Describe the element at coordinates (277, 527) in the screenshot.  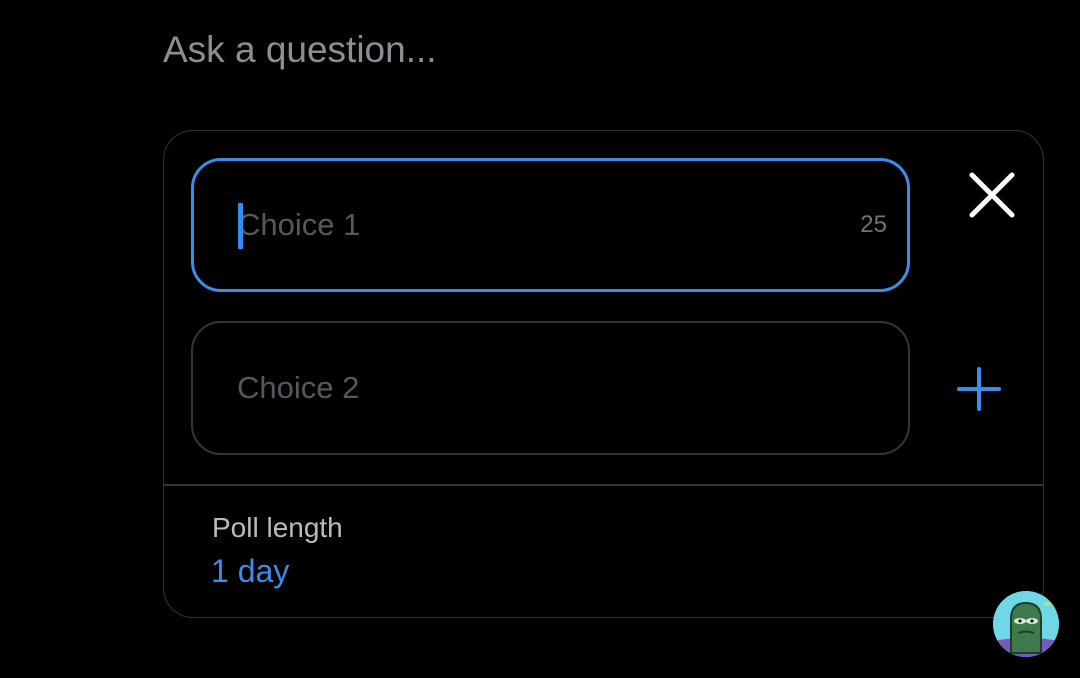
I see `poll-length-label: Poll length` at that location.